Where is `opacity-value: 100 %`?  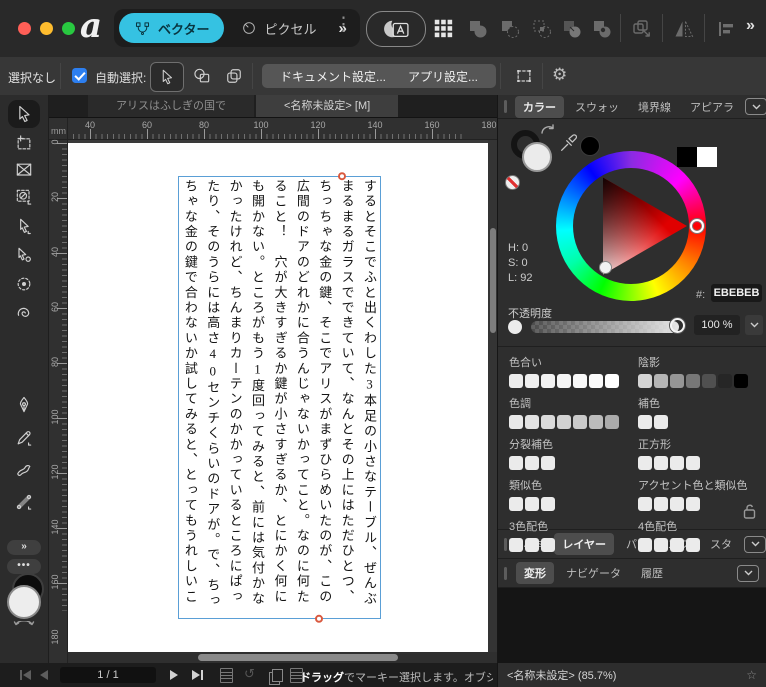 opacity-value: 100 % is located at coordinates (717, 325).